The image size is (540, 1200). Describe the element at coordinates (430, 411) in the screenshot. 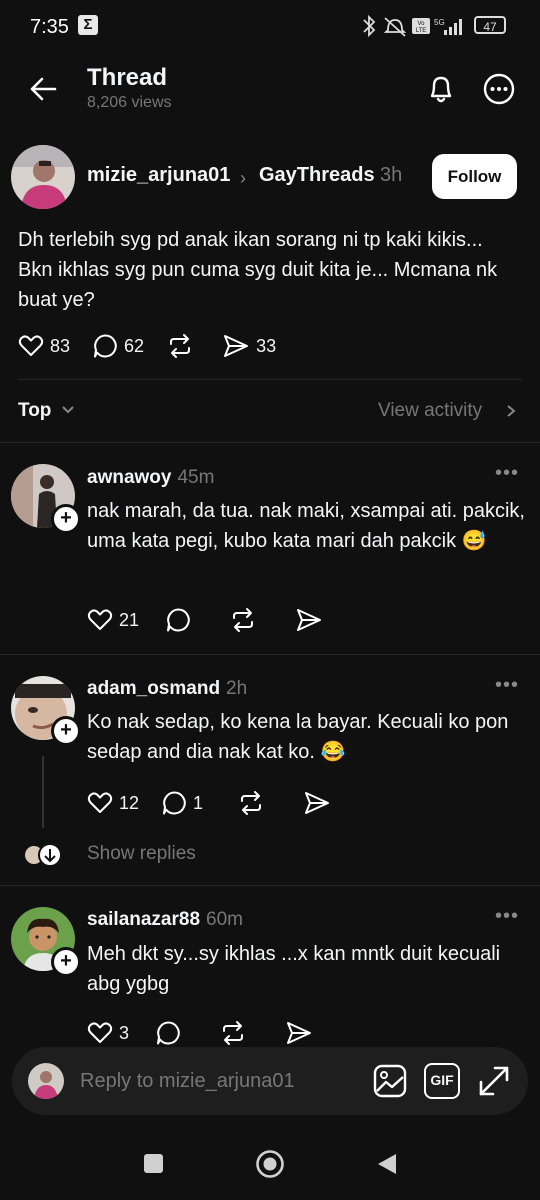

I see `view-activity-link: View activity` at that location.